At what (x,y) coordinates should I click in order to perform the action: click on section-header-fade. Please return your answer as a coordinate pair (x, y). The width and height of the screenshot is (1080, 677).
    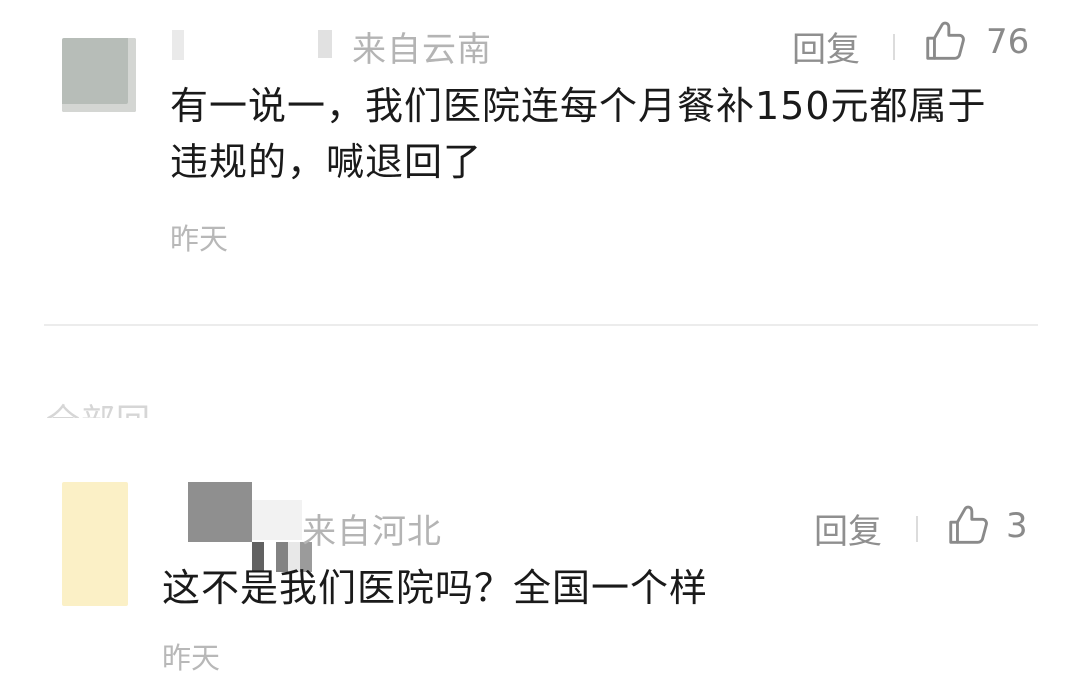
    Looking at the image, I should click on (175, 410).